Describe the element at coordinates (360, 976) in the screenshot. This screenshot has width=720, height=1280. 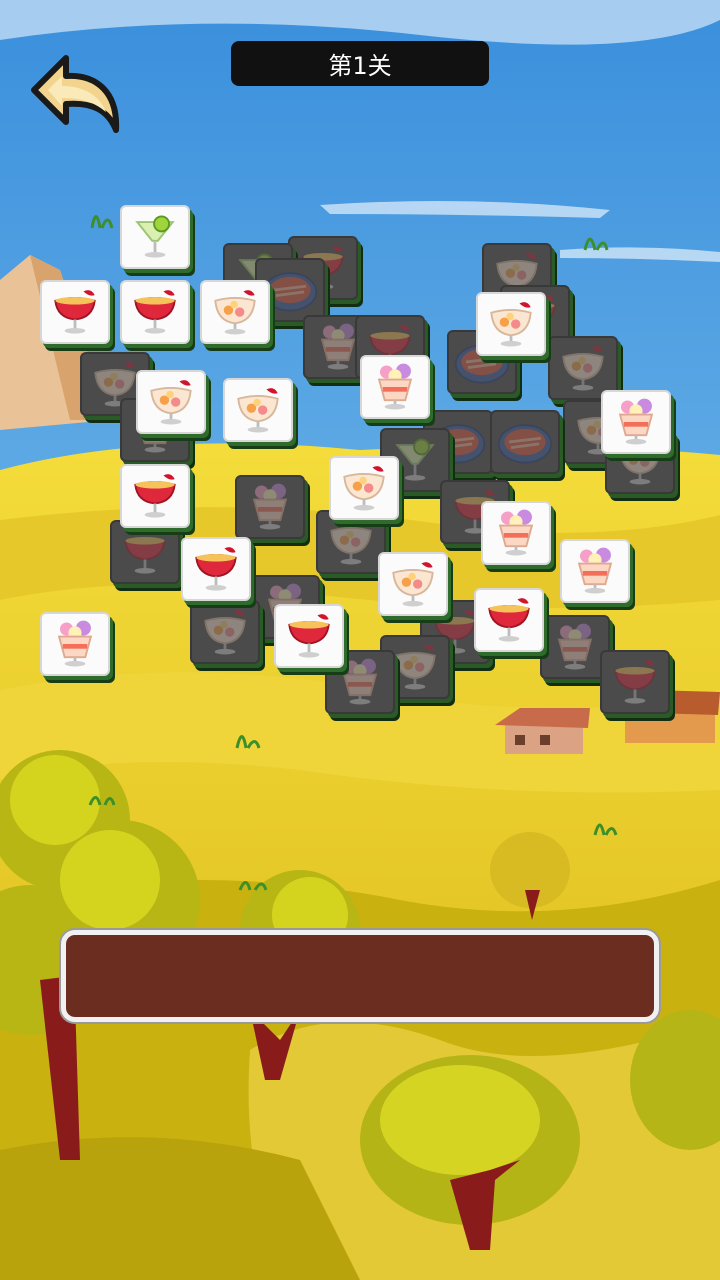
I see `tile-tray` at that location.